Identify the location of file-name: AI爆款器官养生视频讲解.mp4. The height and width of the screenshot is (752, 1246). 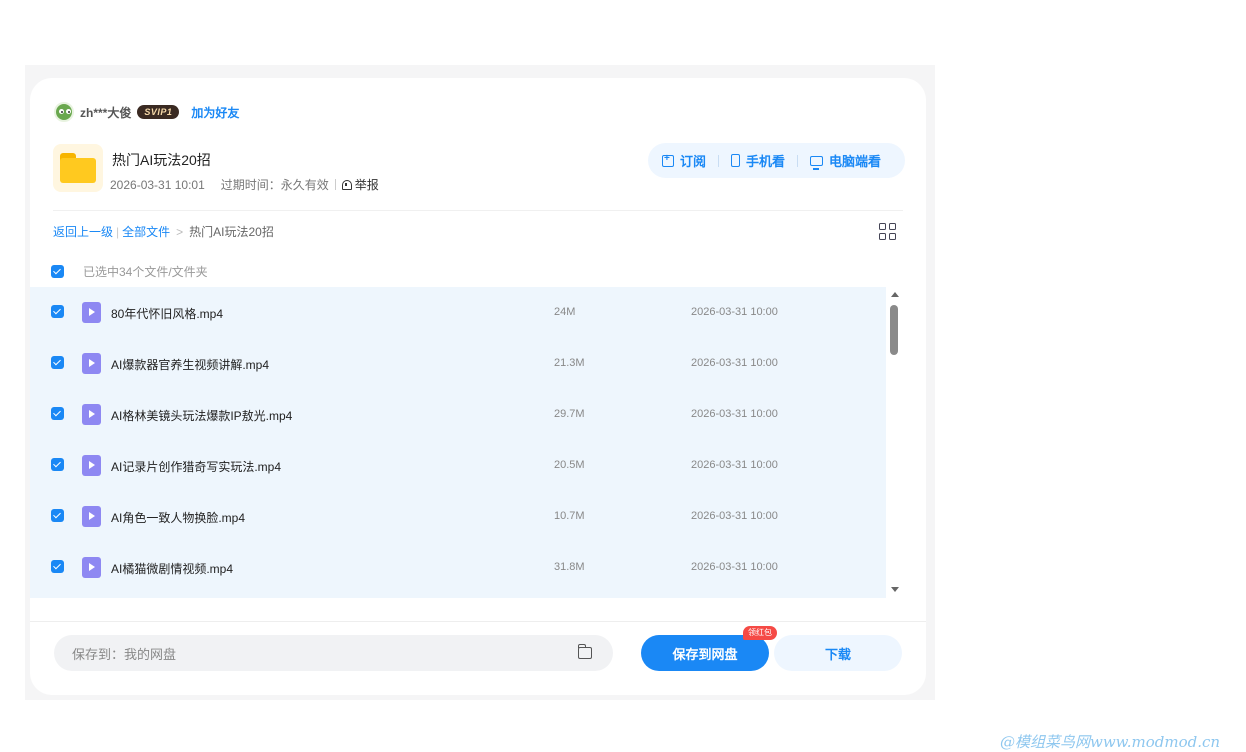
(190, 364).